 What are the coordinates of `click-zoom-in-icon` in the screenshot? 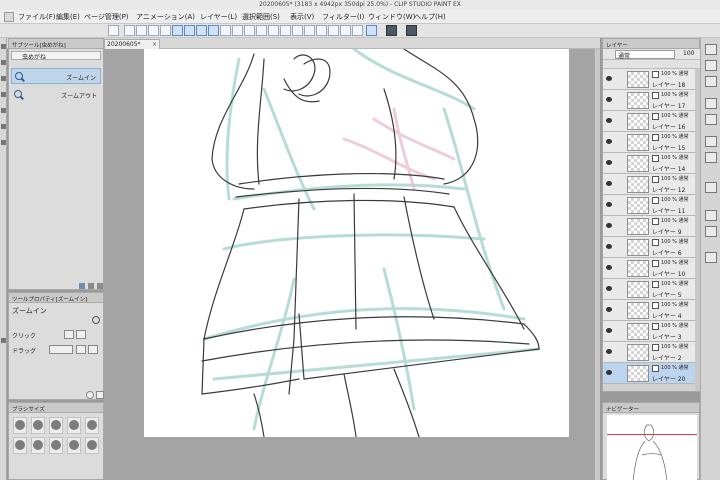 It's located at (69, 334).